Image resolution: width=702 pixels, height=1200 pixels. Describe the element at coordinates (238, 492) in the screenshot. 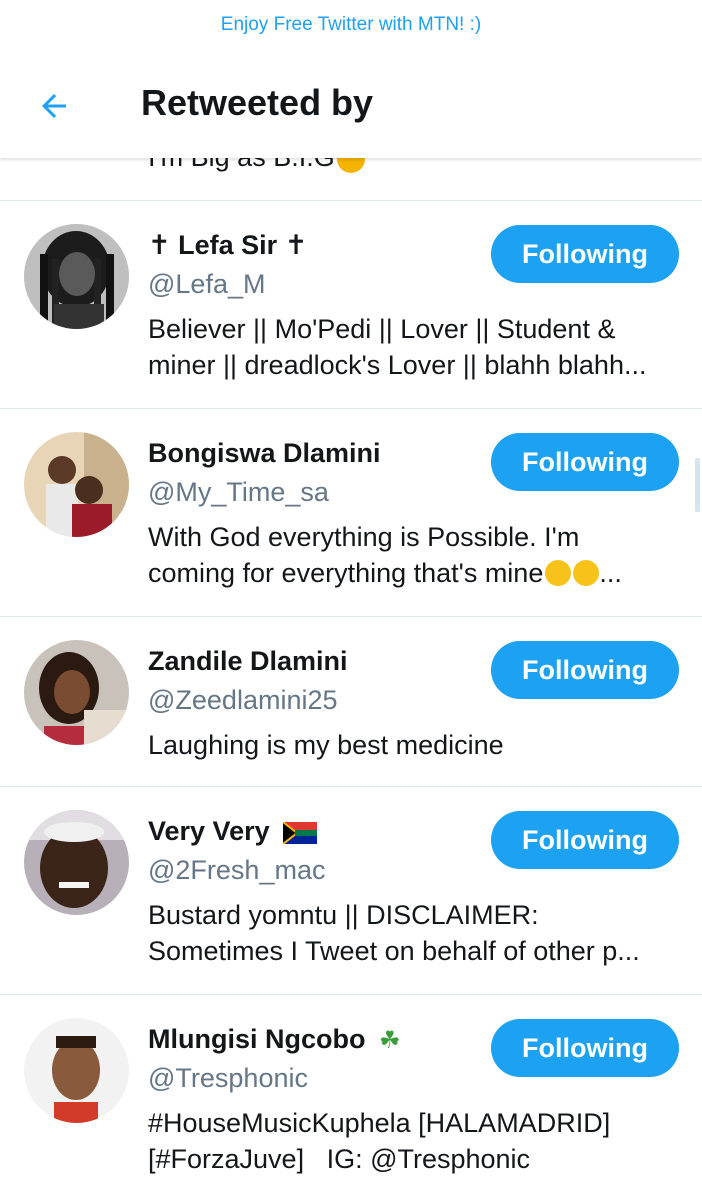

I see `user-handle: @My_Time_sa` at that location.